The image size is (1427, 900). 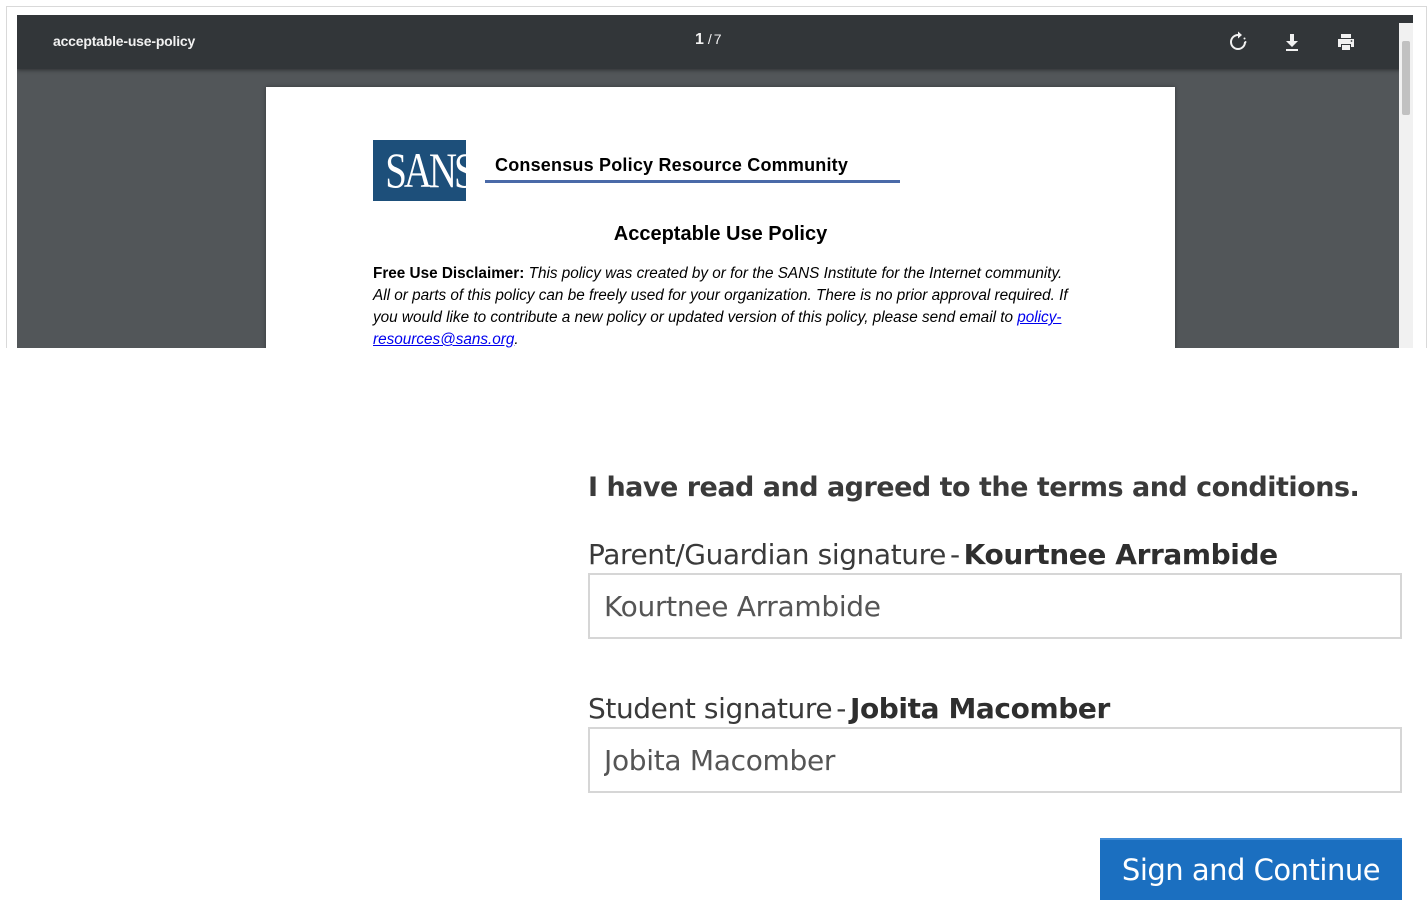 What do you see at coordinates (124, 41) in the screenshot?
I see `pdf-title: acceptable-use-policy` at bounding box center [124, 41].